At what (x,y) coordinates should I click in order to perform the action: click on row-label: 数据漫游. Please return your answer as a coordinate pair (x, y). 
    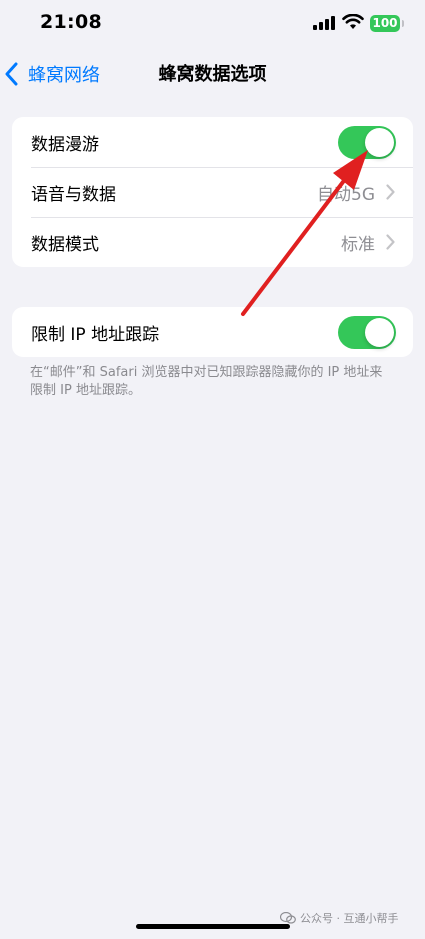
    Looking at the image, I should click on (65, 144).